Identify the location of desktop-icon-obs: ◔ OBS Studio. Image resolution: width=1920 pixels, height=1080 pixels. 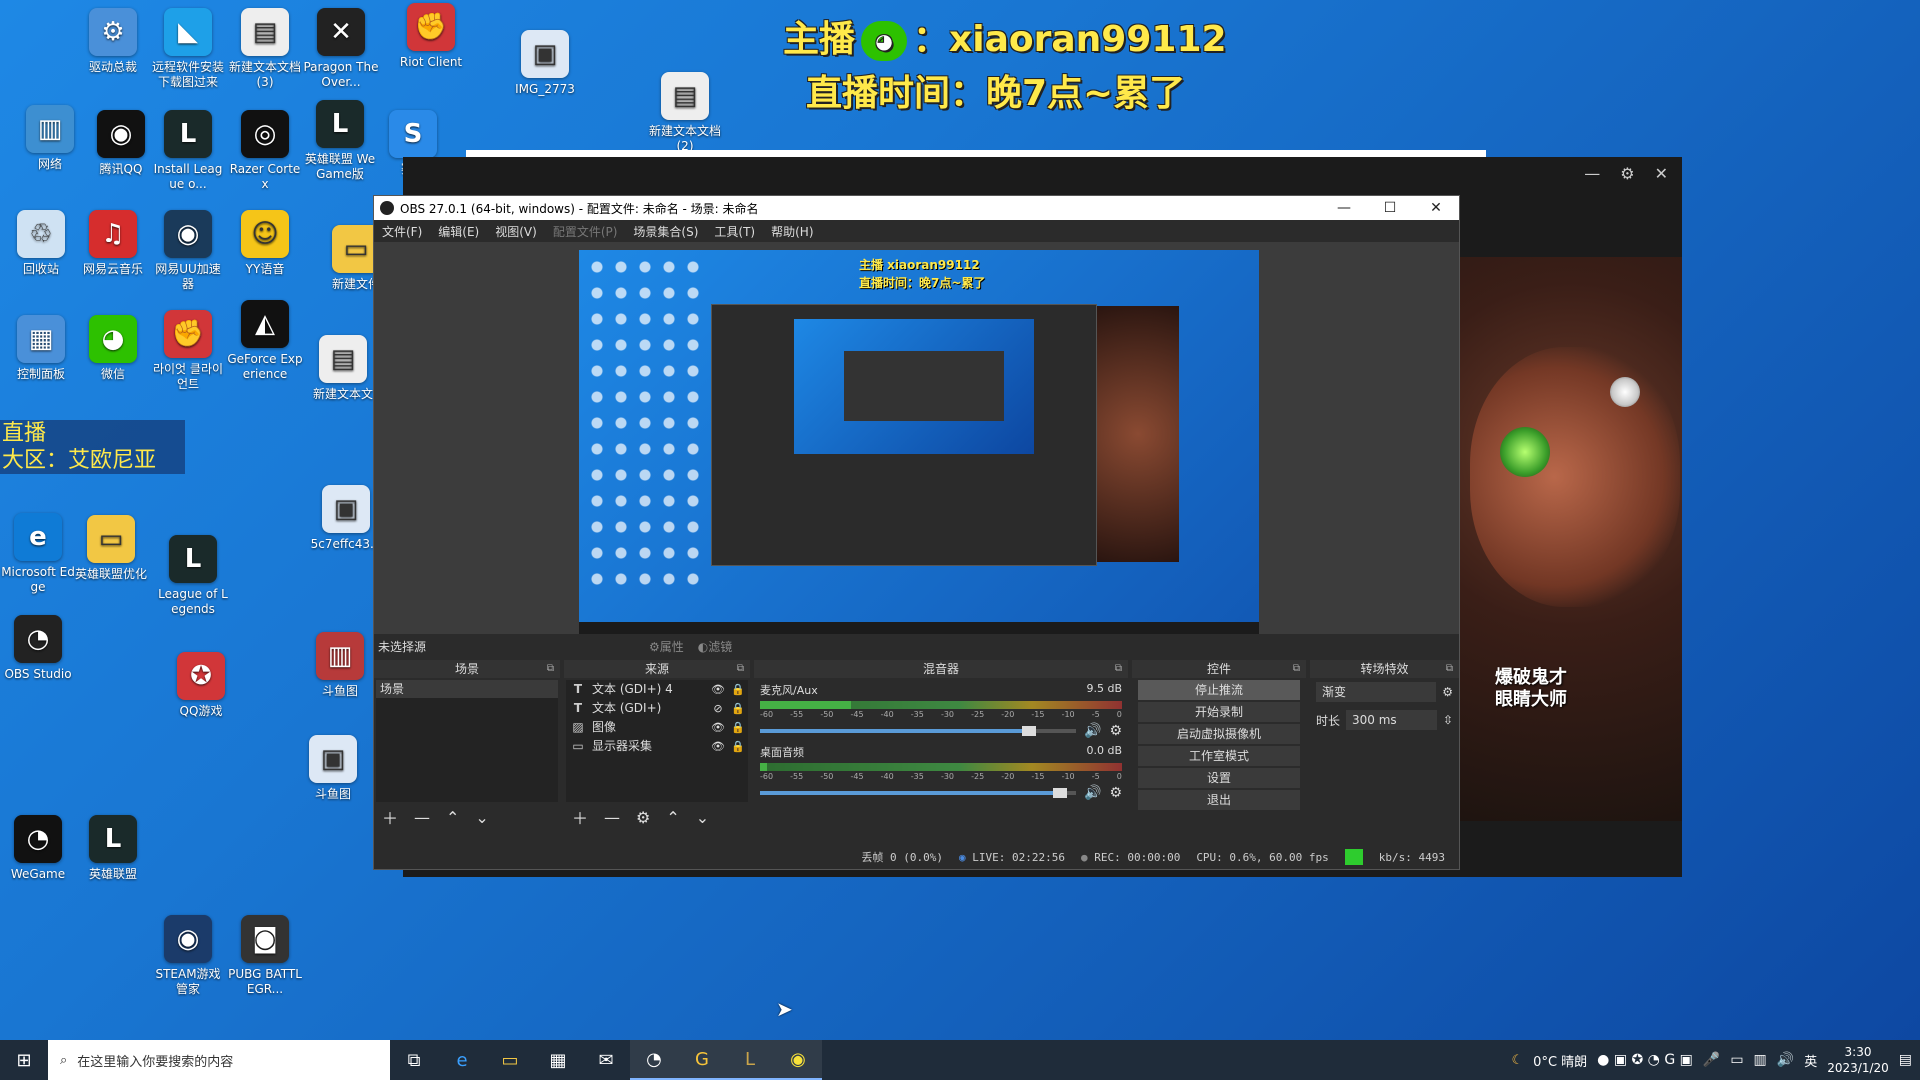
(38, 648).